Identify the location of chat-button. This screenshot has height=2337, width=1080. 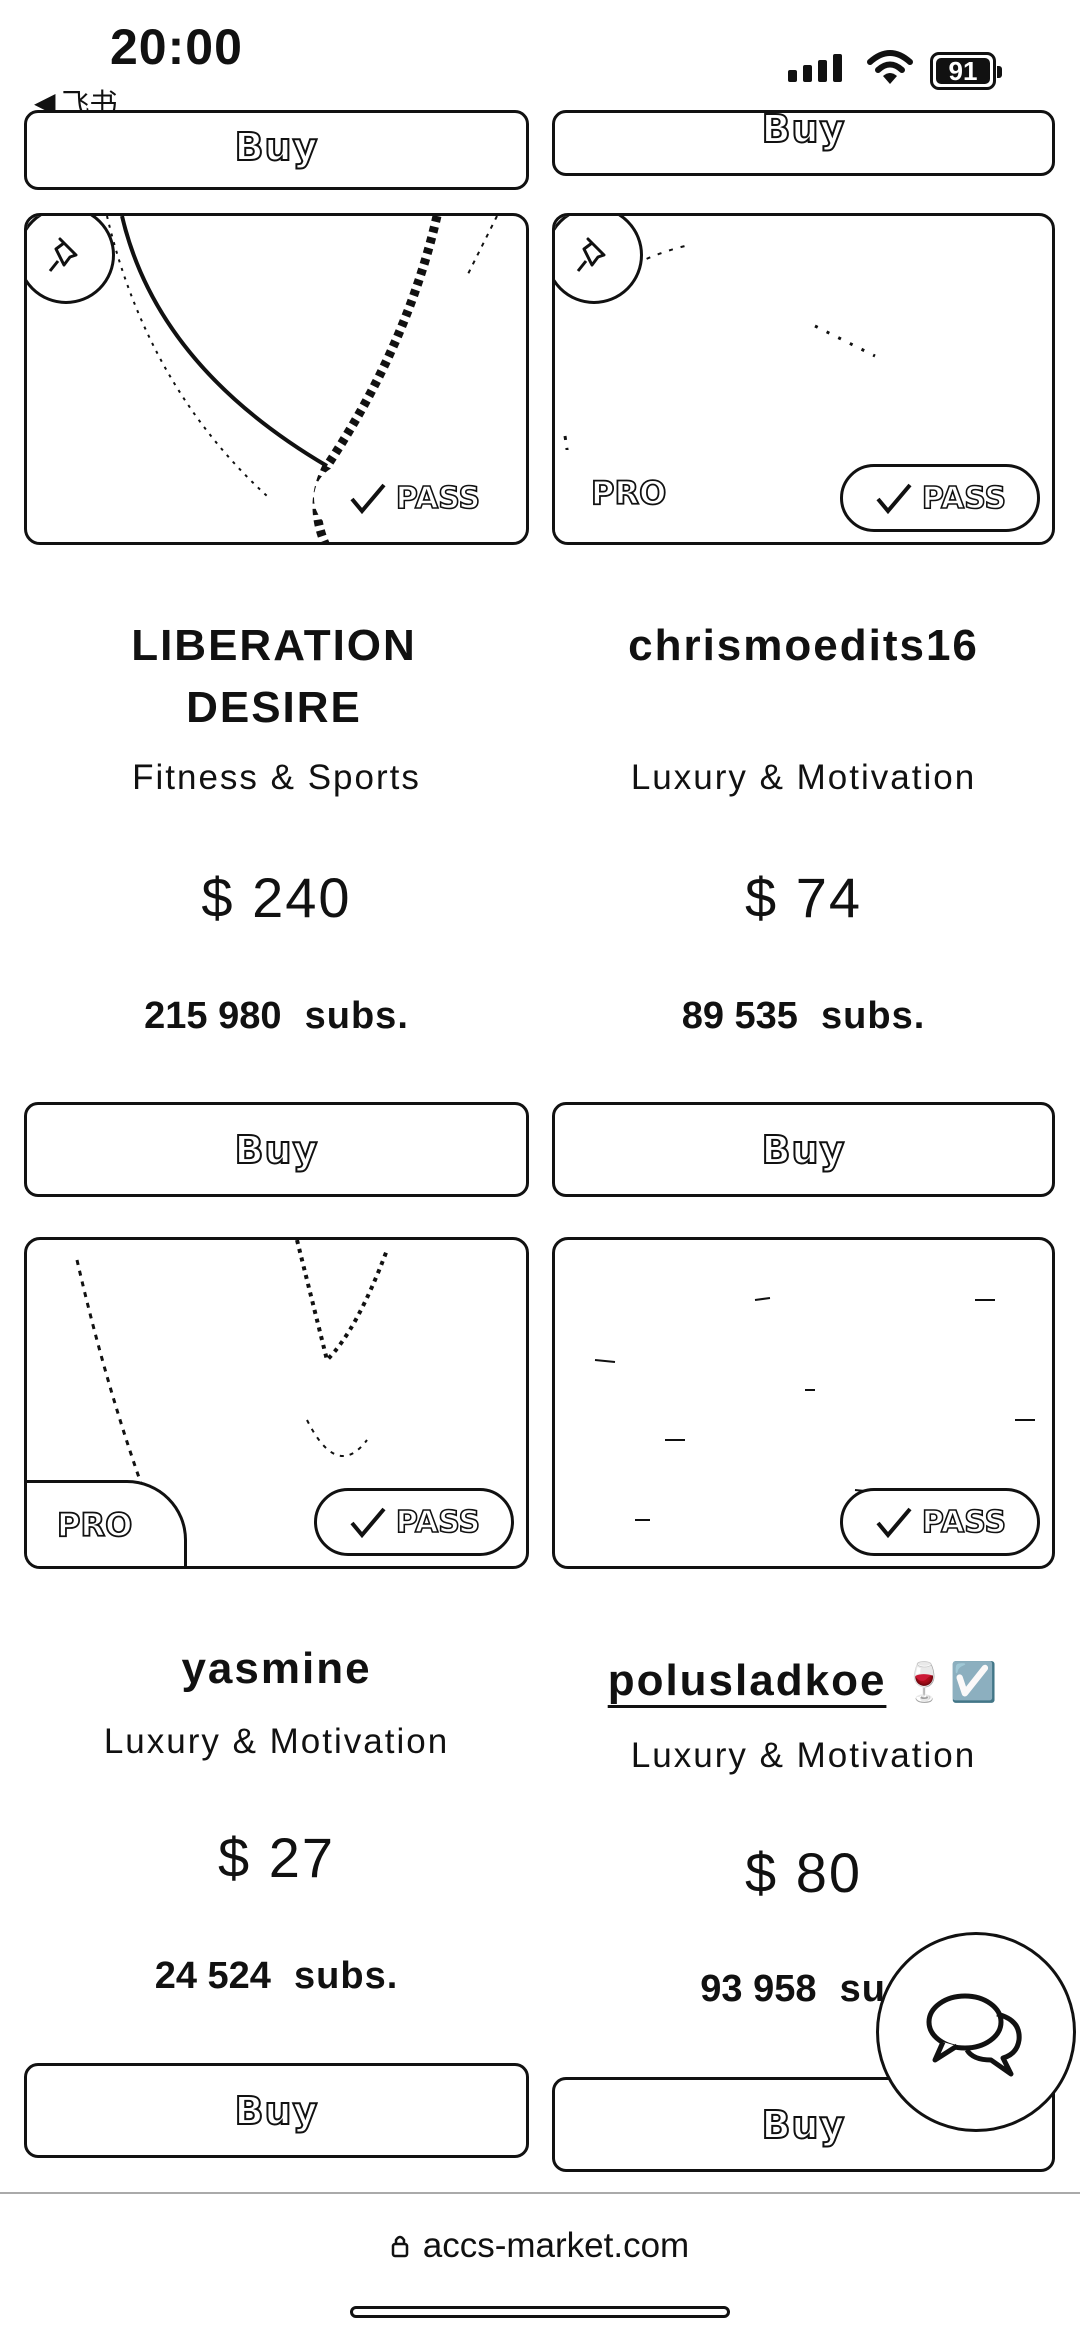
(976, 2032).